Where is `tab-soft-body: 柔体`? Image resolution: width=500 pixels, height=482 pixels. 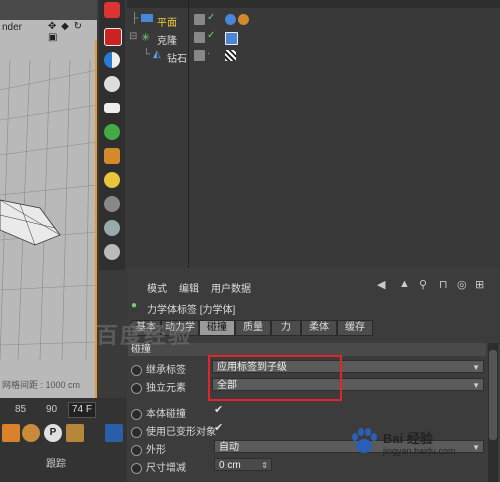
tab-soft-body: 柔体 is located at coordinates (319, 328).